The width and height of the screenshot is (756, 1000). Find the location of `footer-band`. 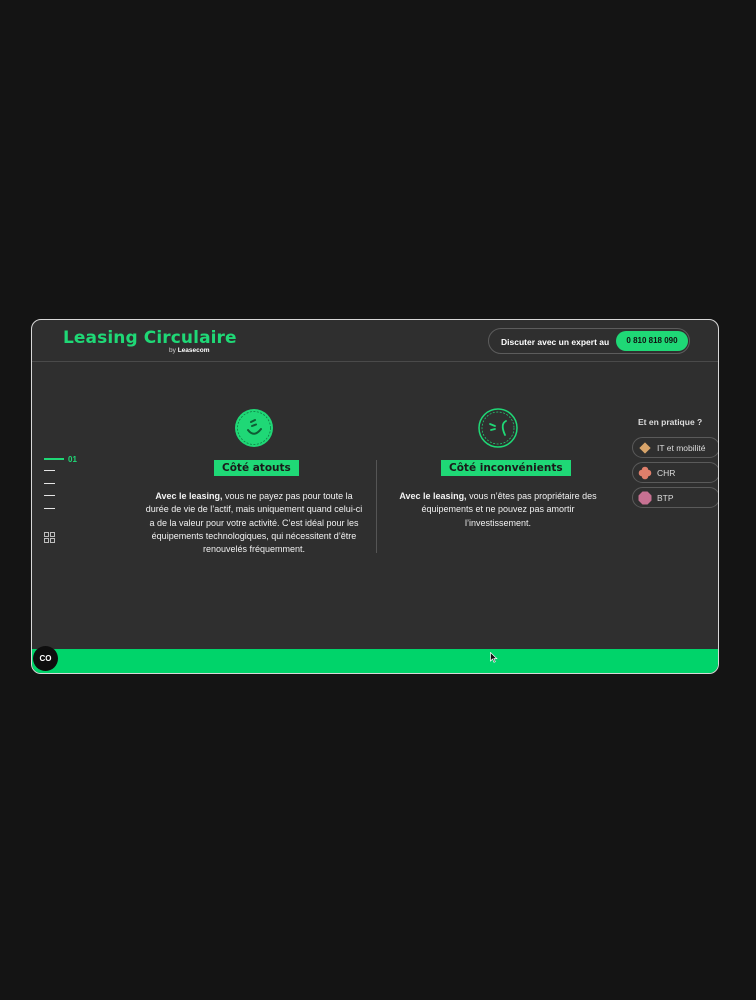

footer-band is located at coordinates (375, 661).